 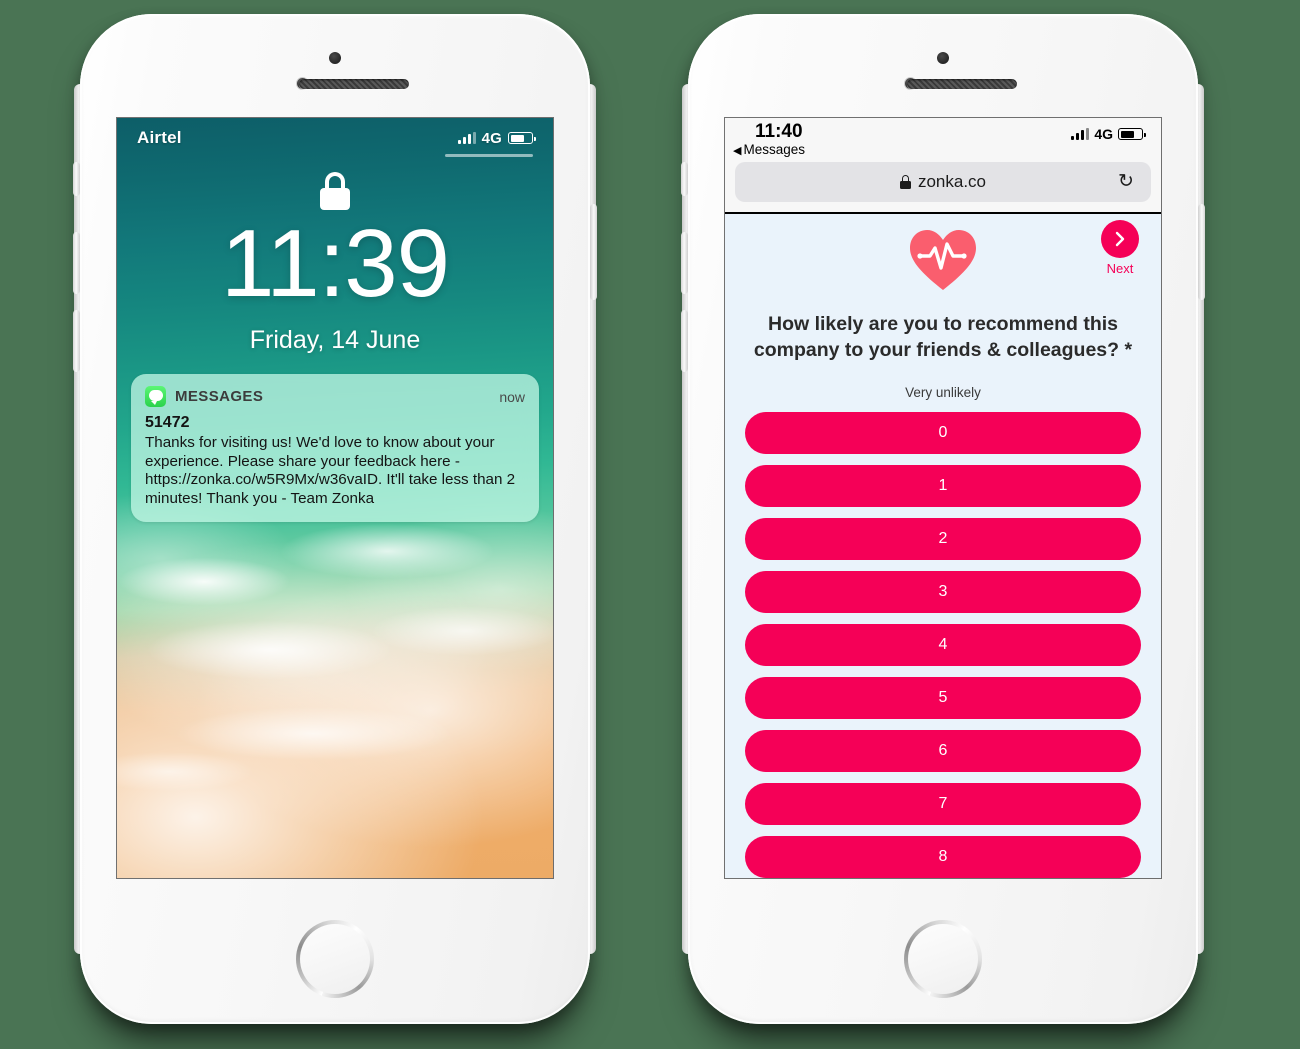 I want to click on survey-header: Next, so click(x=943, y=257).